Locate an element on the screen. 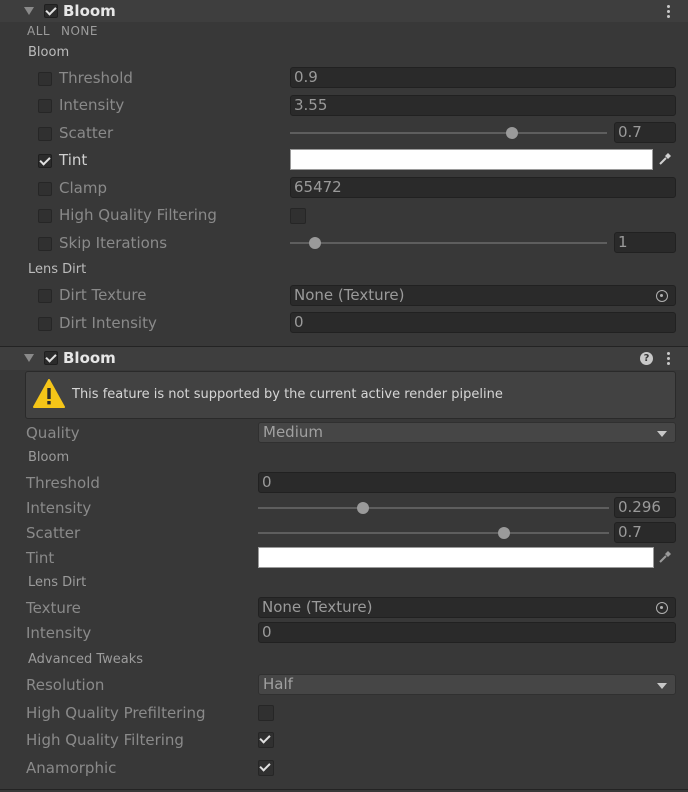  hq-prefiltering-checkbox is located at coordinates (266, 713).